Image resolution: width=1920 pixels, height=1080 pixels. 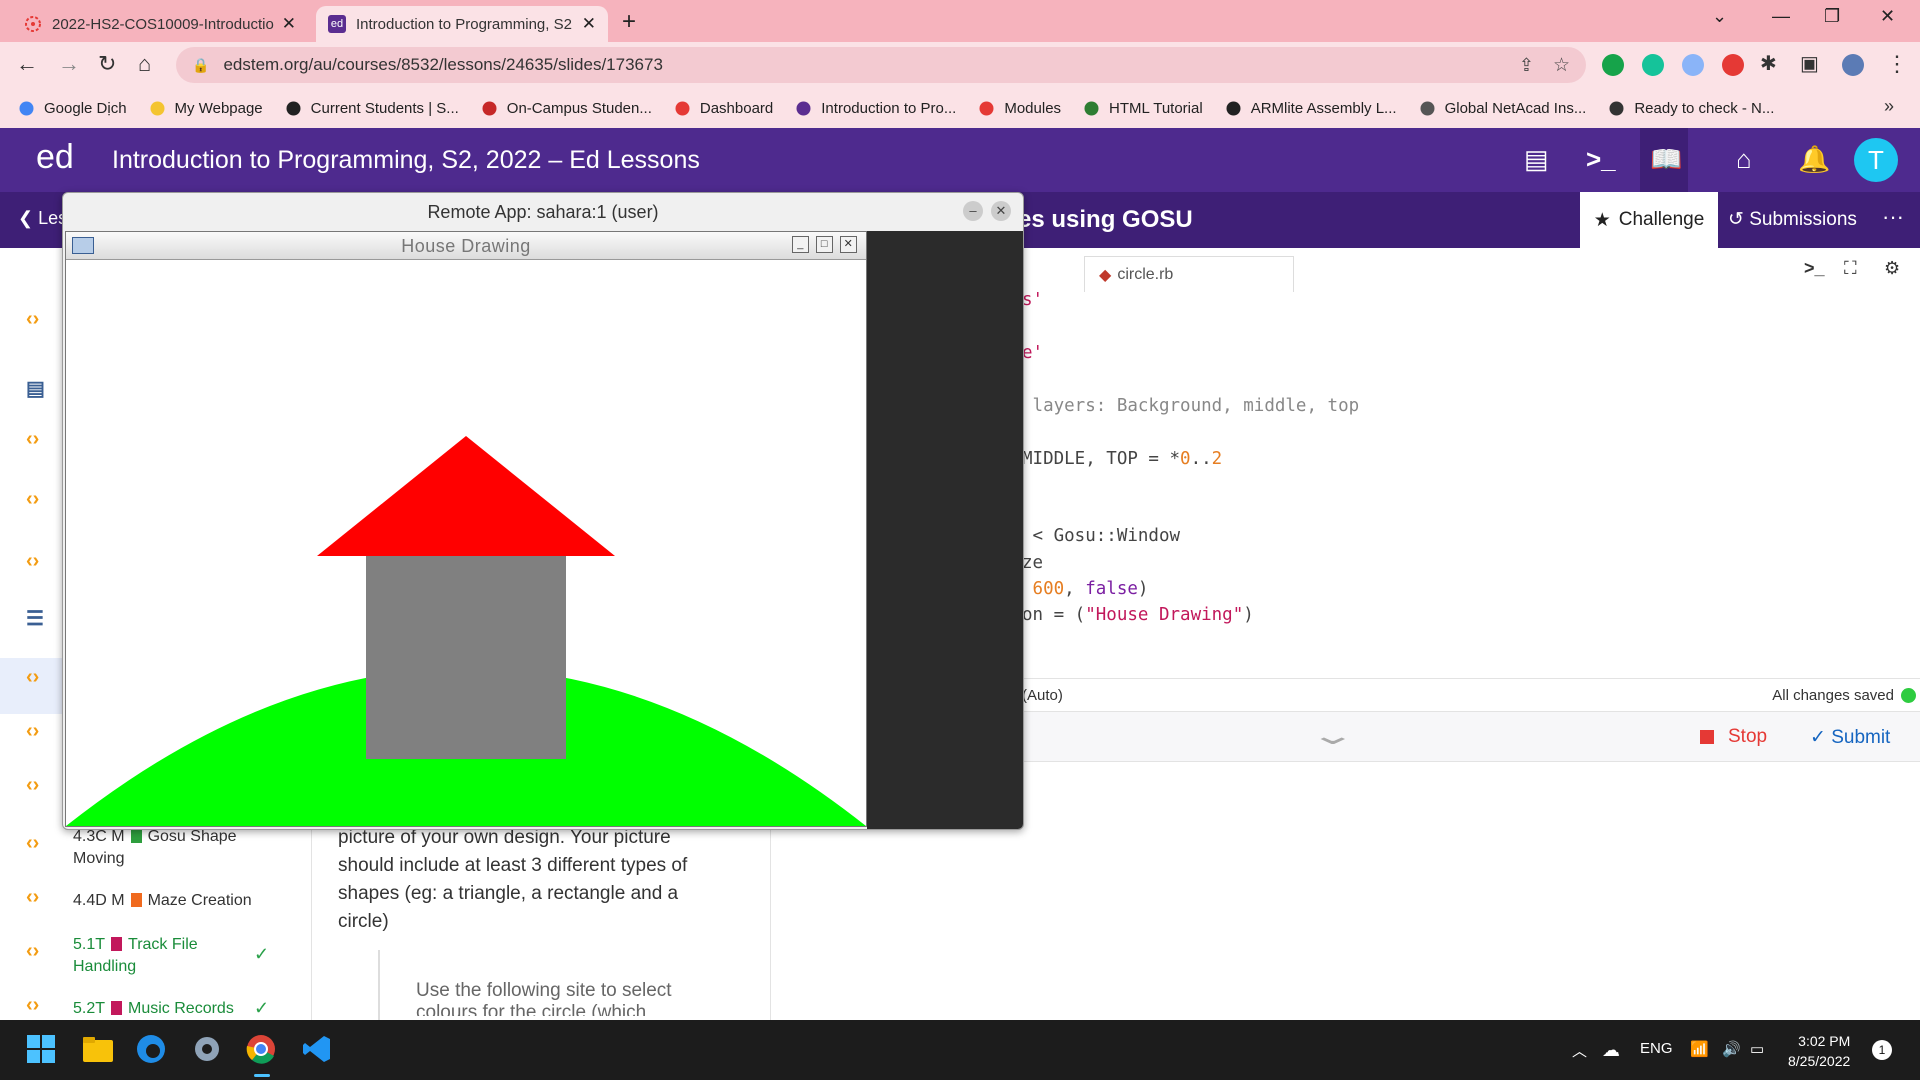 I want to click on grammarly-g-extension-icon, so click(x=1653, y=65).